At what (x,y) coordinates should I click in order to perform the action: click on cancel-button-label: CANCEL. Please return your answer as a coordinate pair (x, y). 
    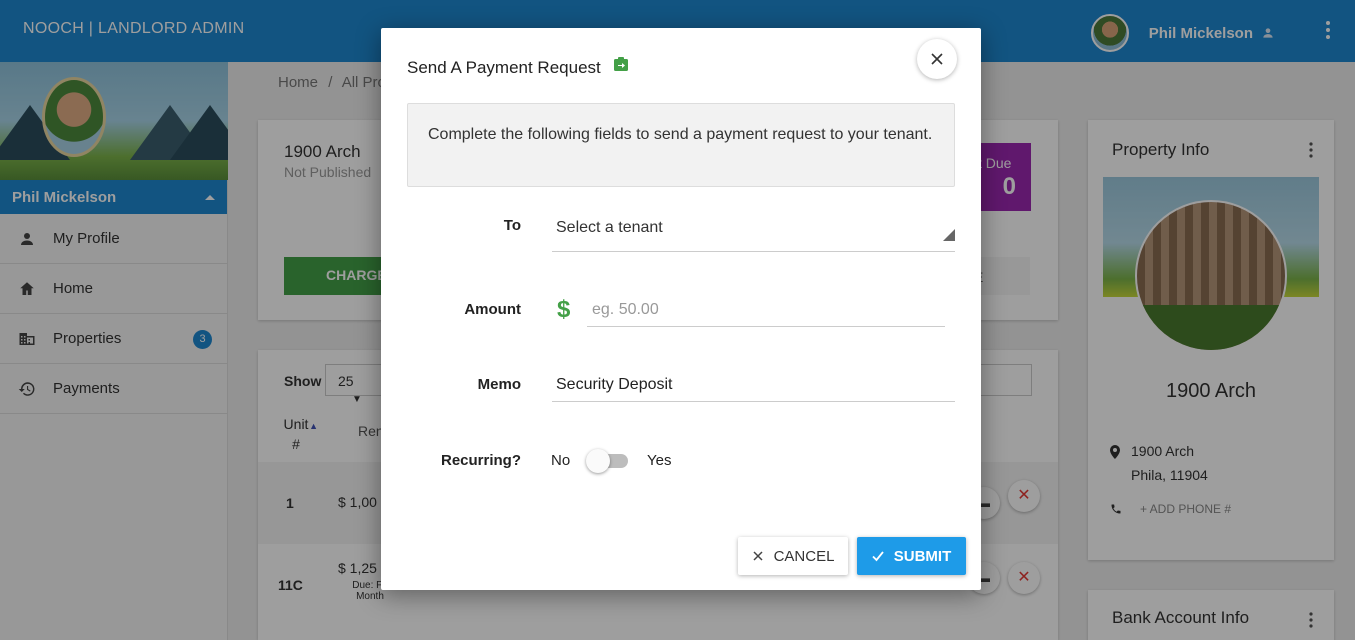
    Looking at the image, I should click on (804, 556).